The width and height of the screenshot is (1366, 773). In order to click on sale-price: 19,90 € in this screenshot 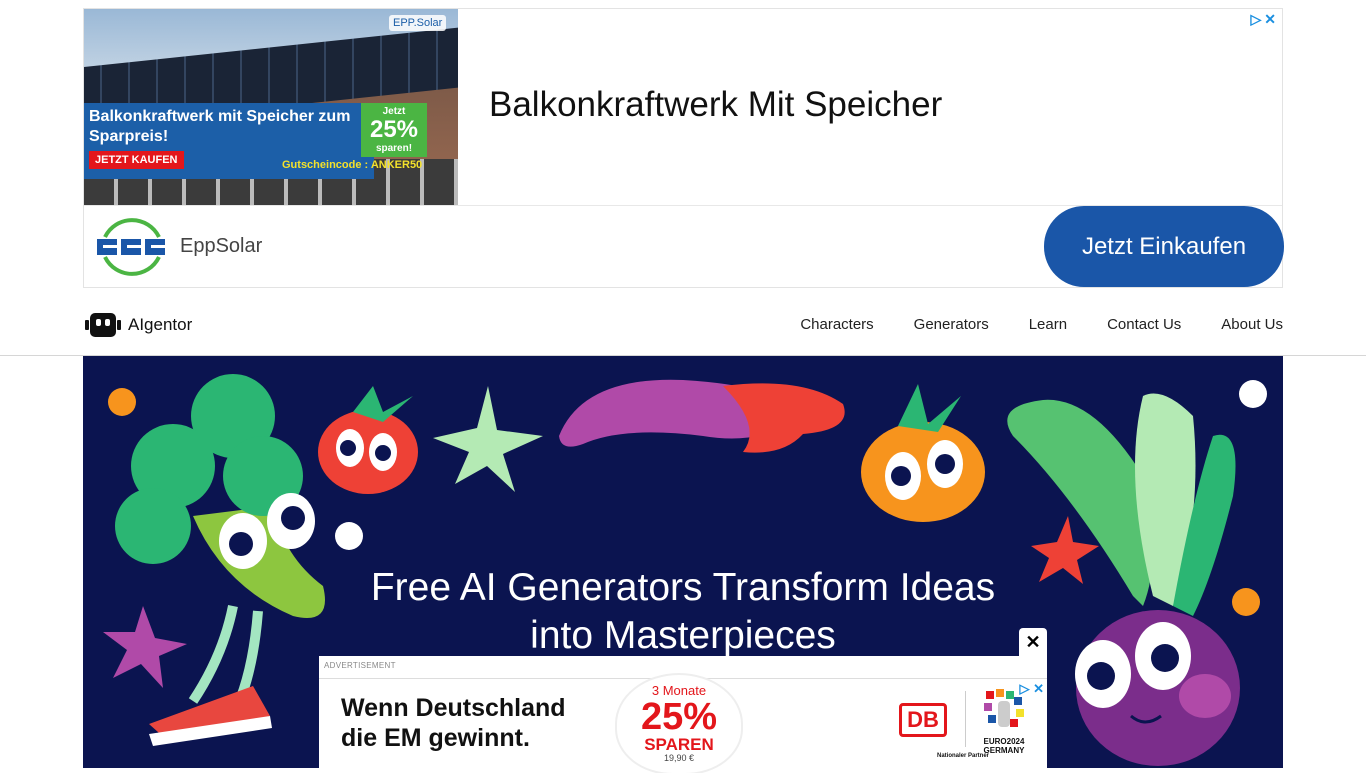, I will do `click(679, 758)`.